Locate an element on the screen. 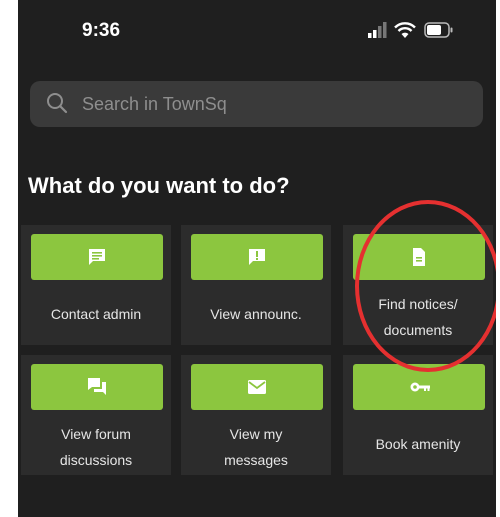 The width and height of the screenshot is (500, 517). view-forum-button is located at coordinates (97, 387).